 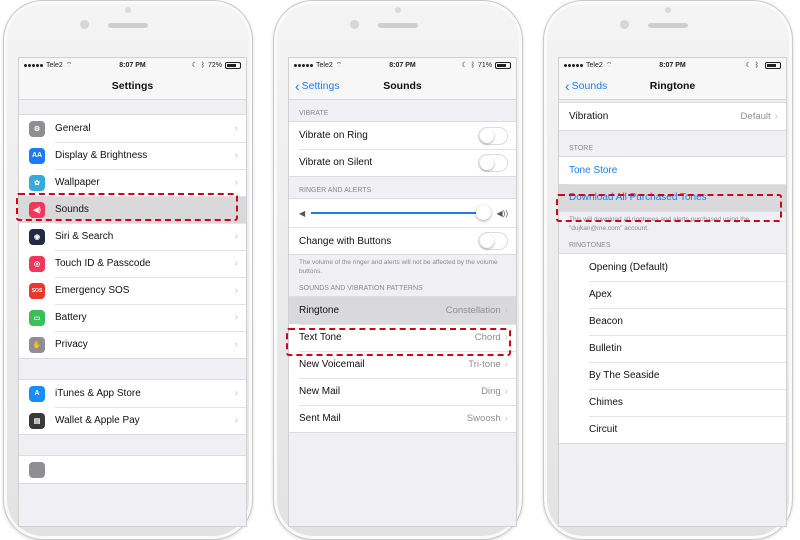 I want to click on settings-row-display: AA Display & Brightness ›, so click(x=132, y=155).